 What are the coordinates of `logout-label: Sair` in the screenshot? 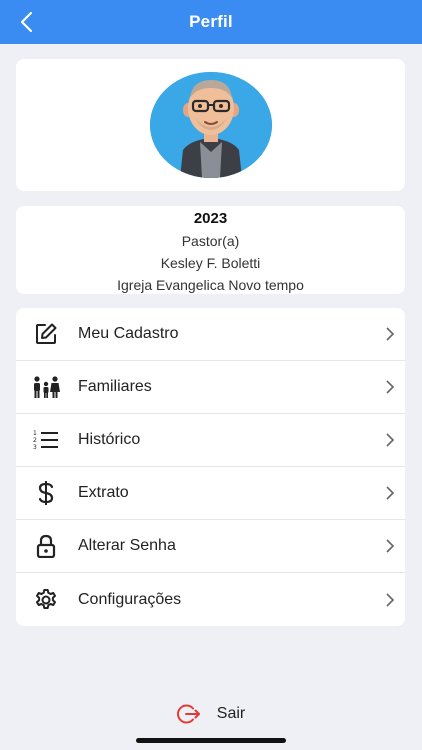 It's located at (231, 713).